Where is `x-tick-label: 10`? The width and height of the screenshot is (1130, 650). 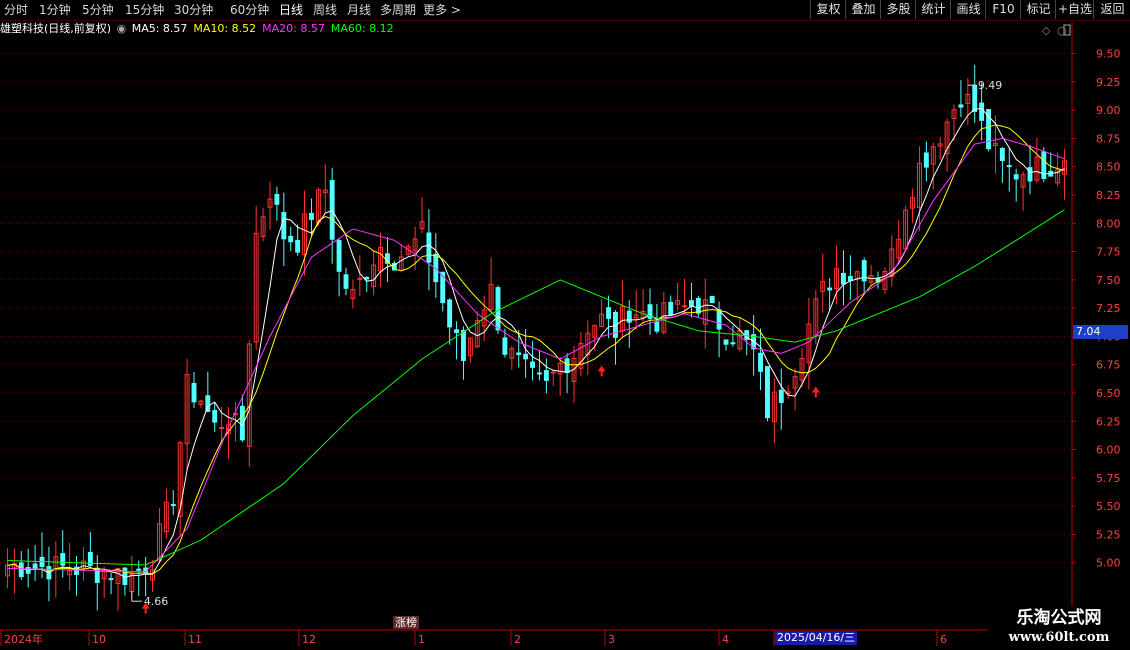
x-tick-label: 10 is located at coordinates (99, 639).